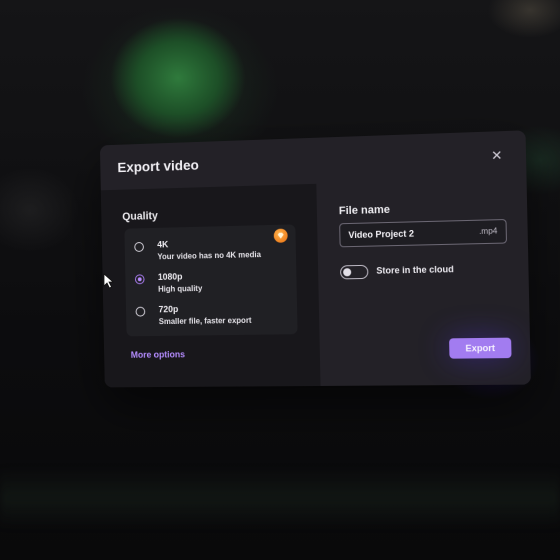 The height and width of the screenshot is (560, 560). Describe the element at coordinates (205, 321) in the screenshot. I see `option-subtitle: Smaller file, faster export` at that location.